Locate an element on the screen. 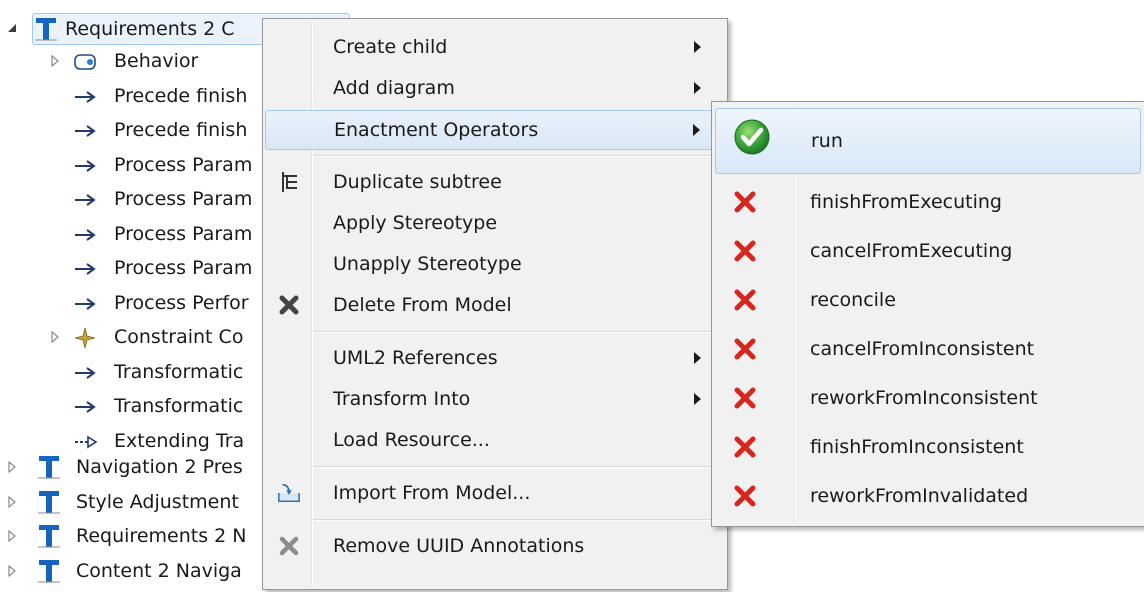 The height and width of the screenshot is (592, 1144). menu-item-apply-stereotype: Apply Stereotype is located at coordinates (495, 223).